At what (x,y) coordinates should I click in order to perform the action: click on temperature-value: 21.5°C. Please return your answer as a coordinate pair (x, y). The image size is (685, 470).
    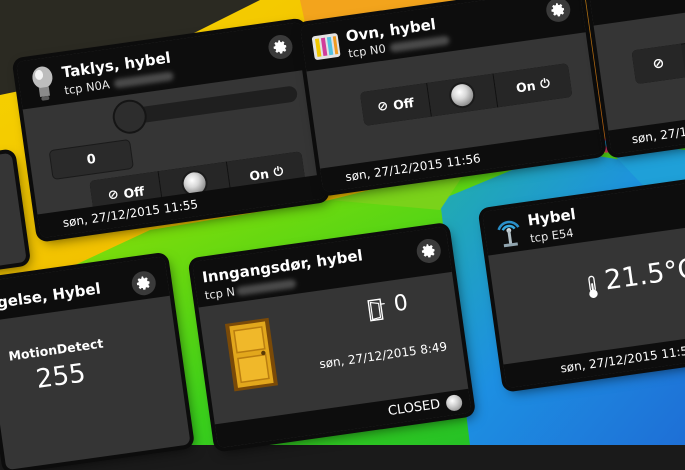
    Looking at the image, I should click on (643, 274).